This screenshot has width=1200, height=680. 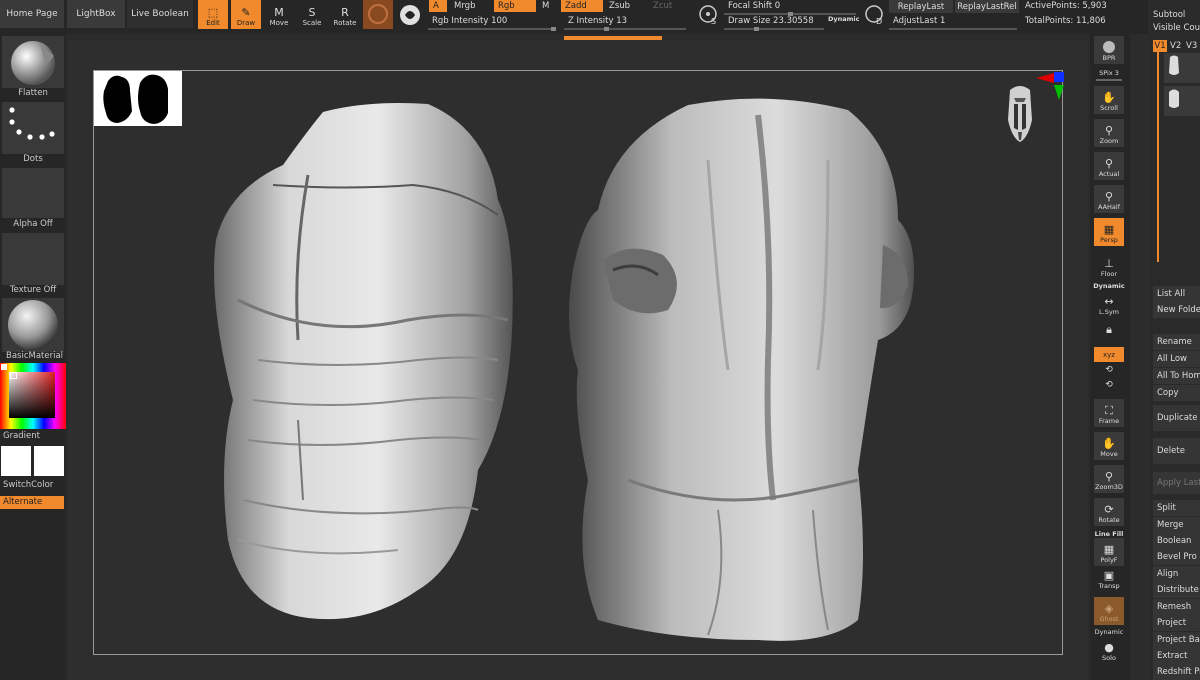 I want to click on project-basrelief-button: Project BasRelief, so click(x=1176, y=640).